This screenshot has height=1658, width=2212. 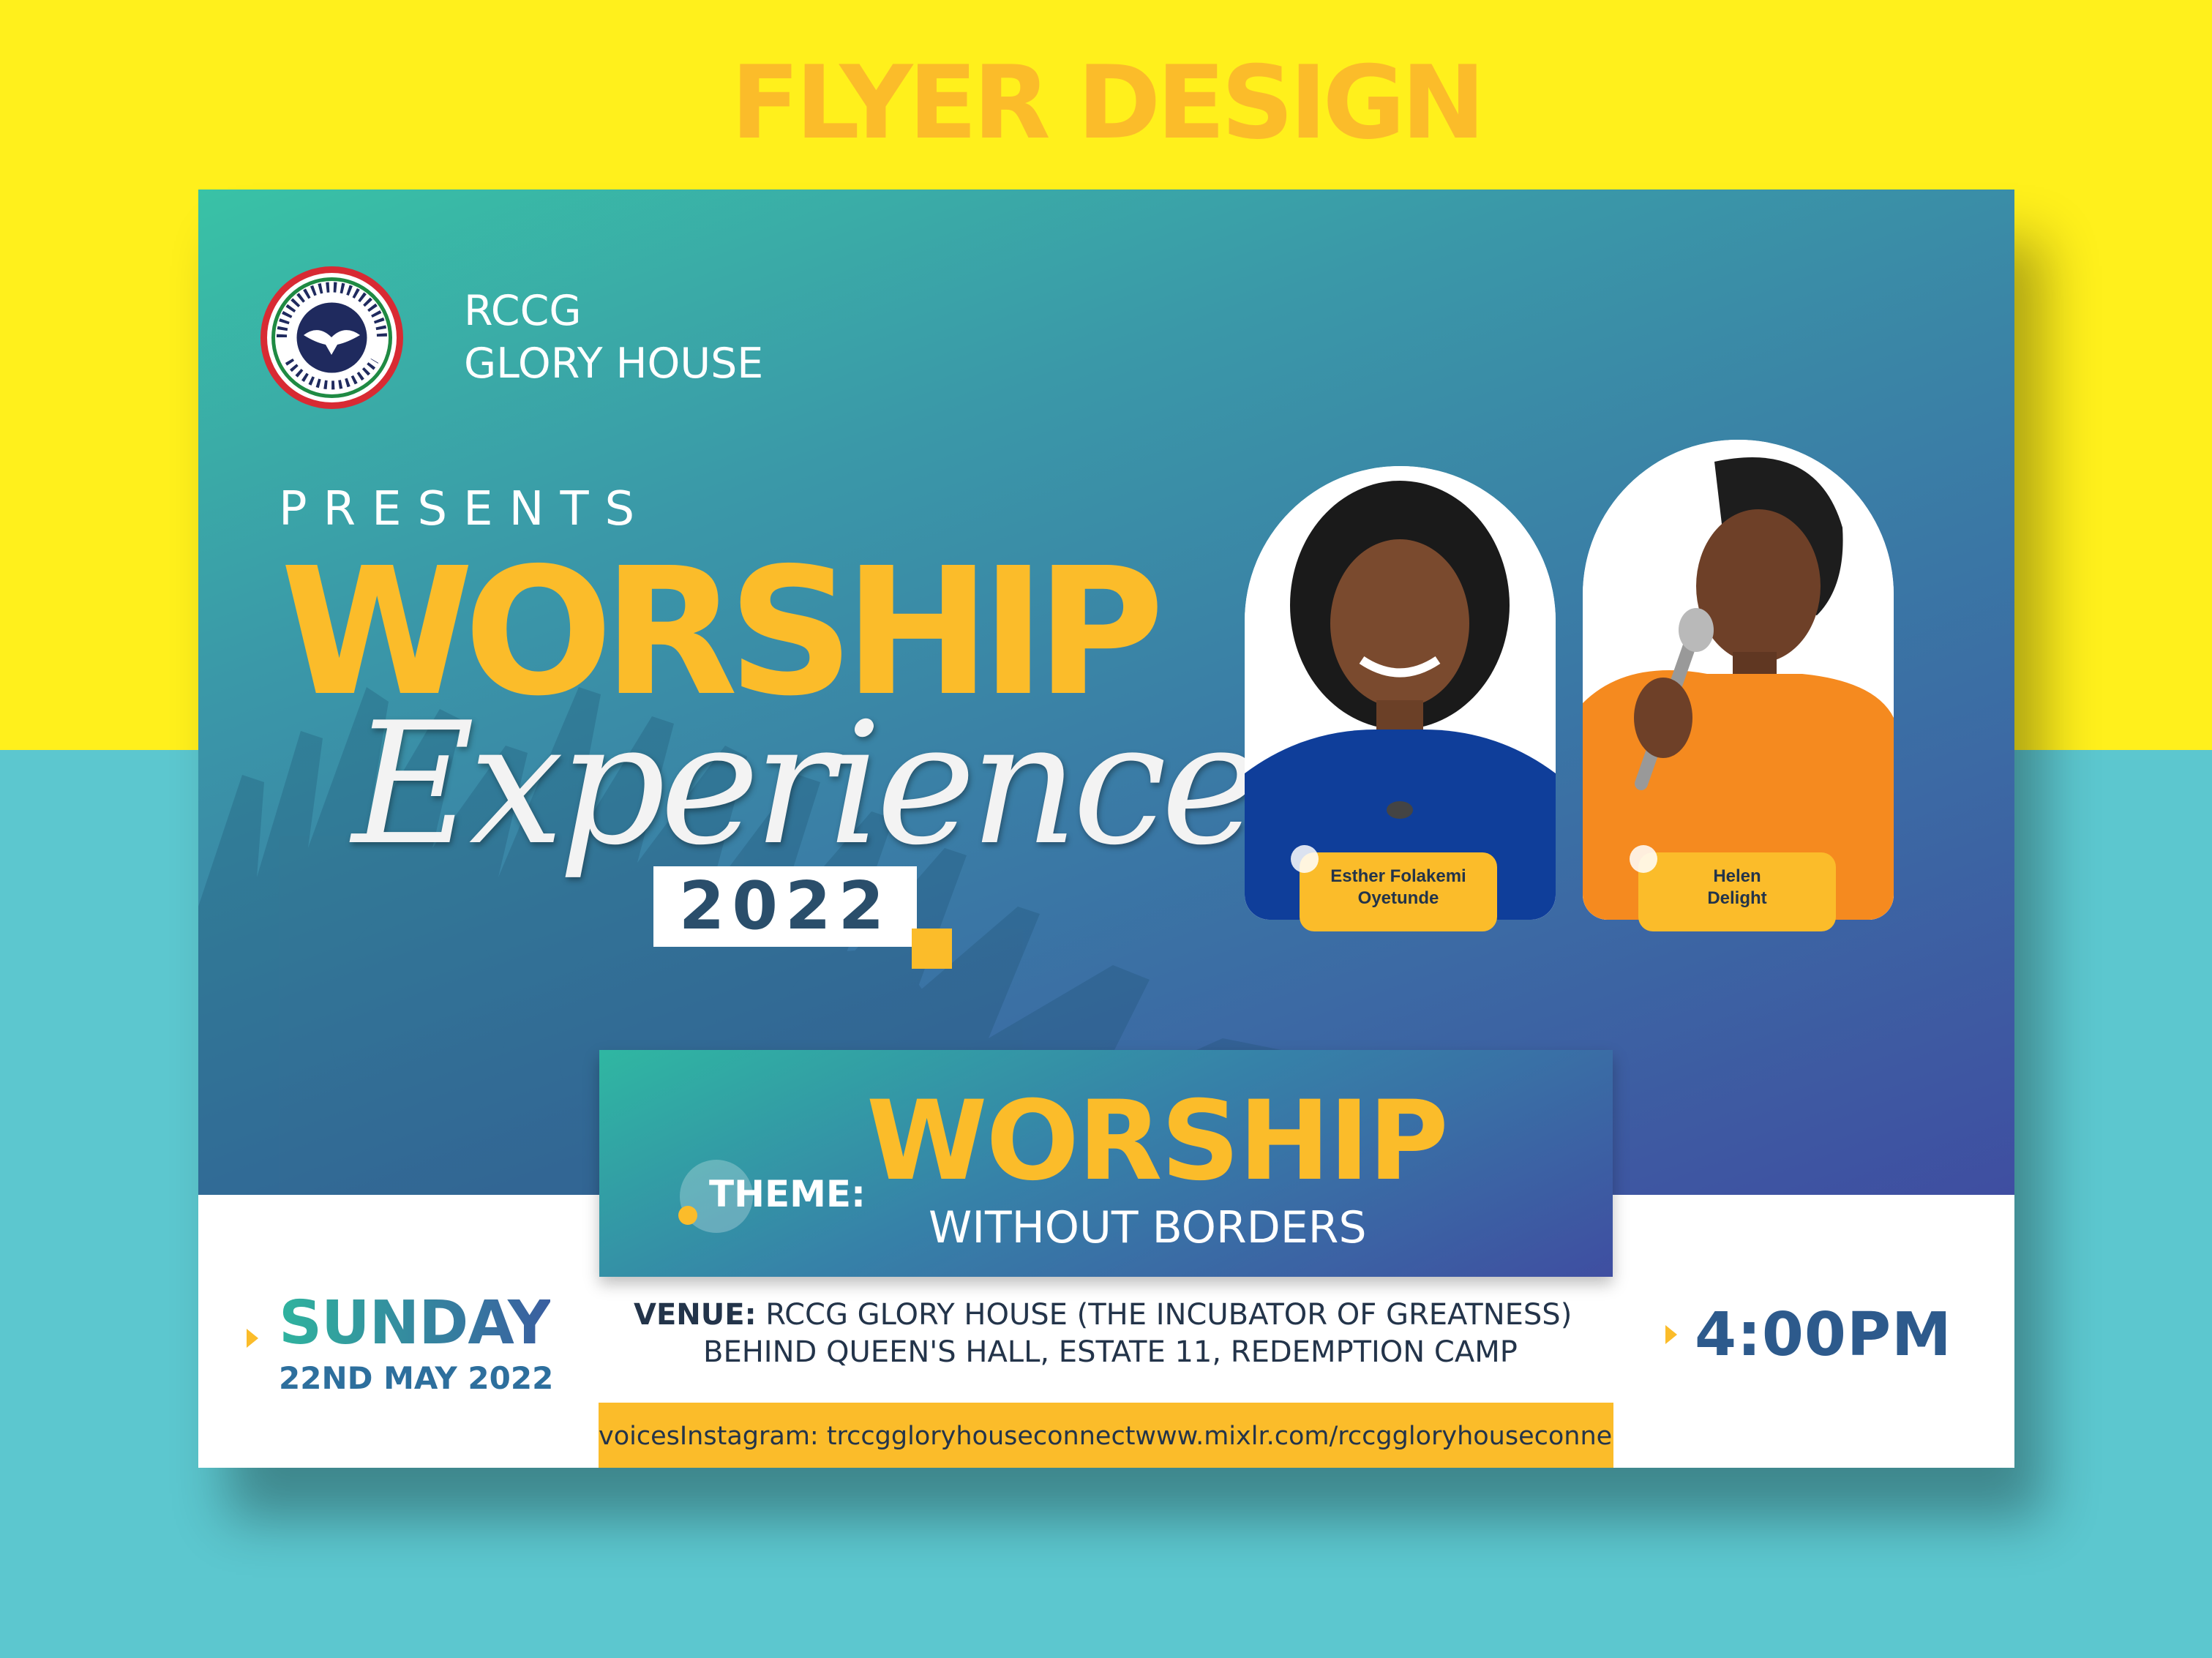 I want to click on speaker-name-tag-1: Esther Folakemi Oyetunde, so click(x=1398, y=891).